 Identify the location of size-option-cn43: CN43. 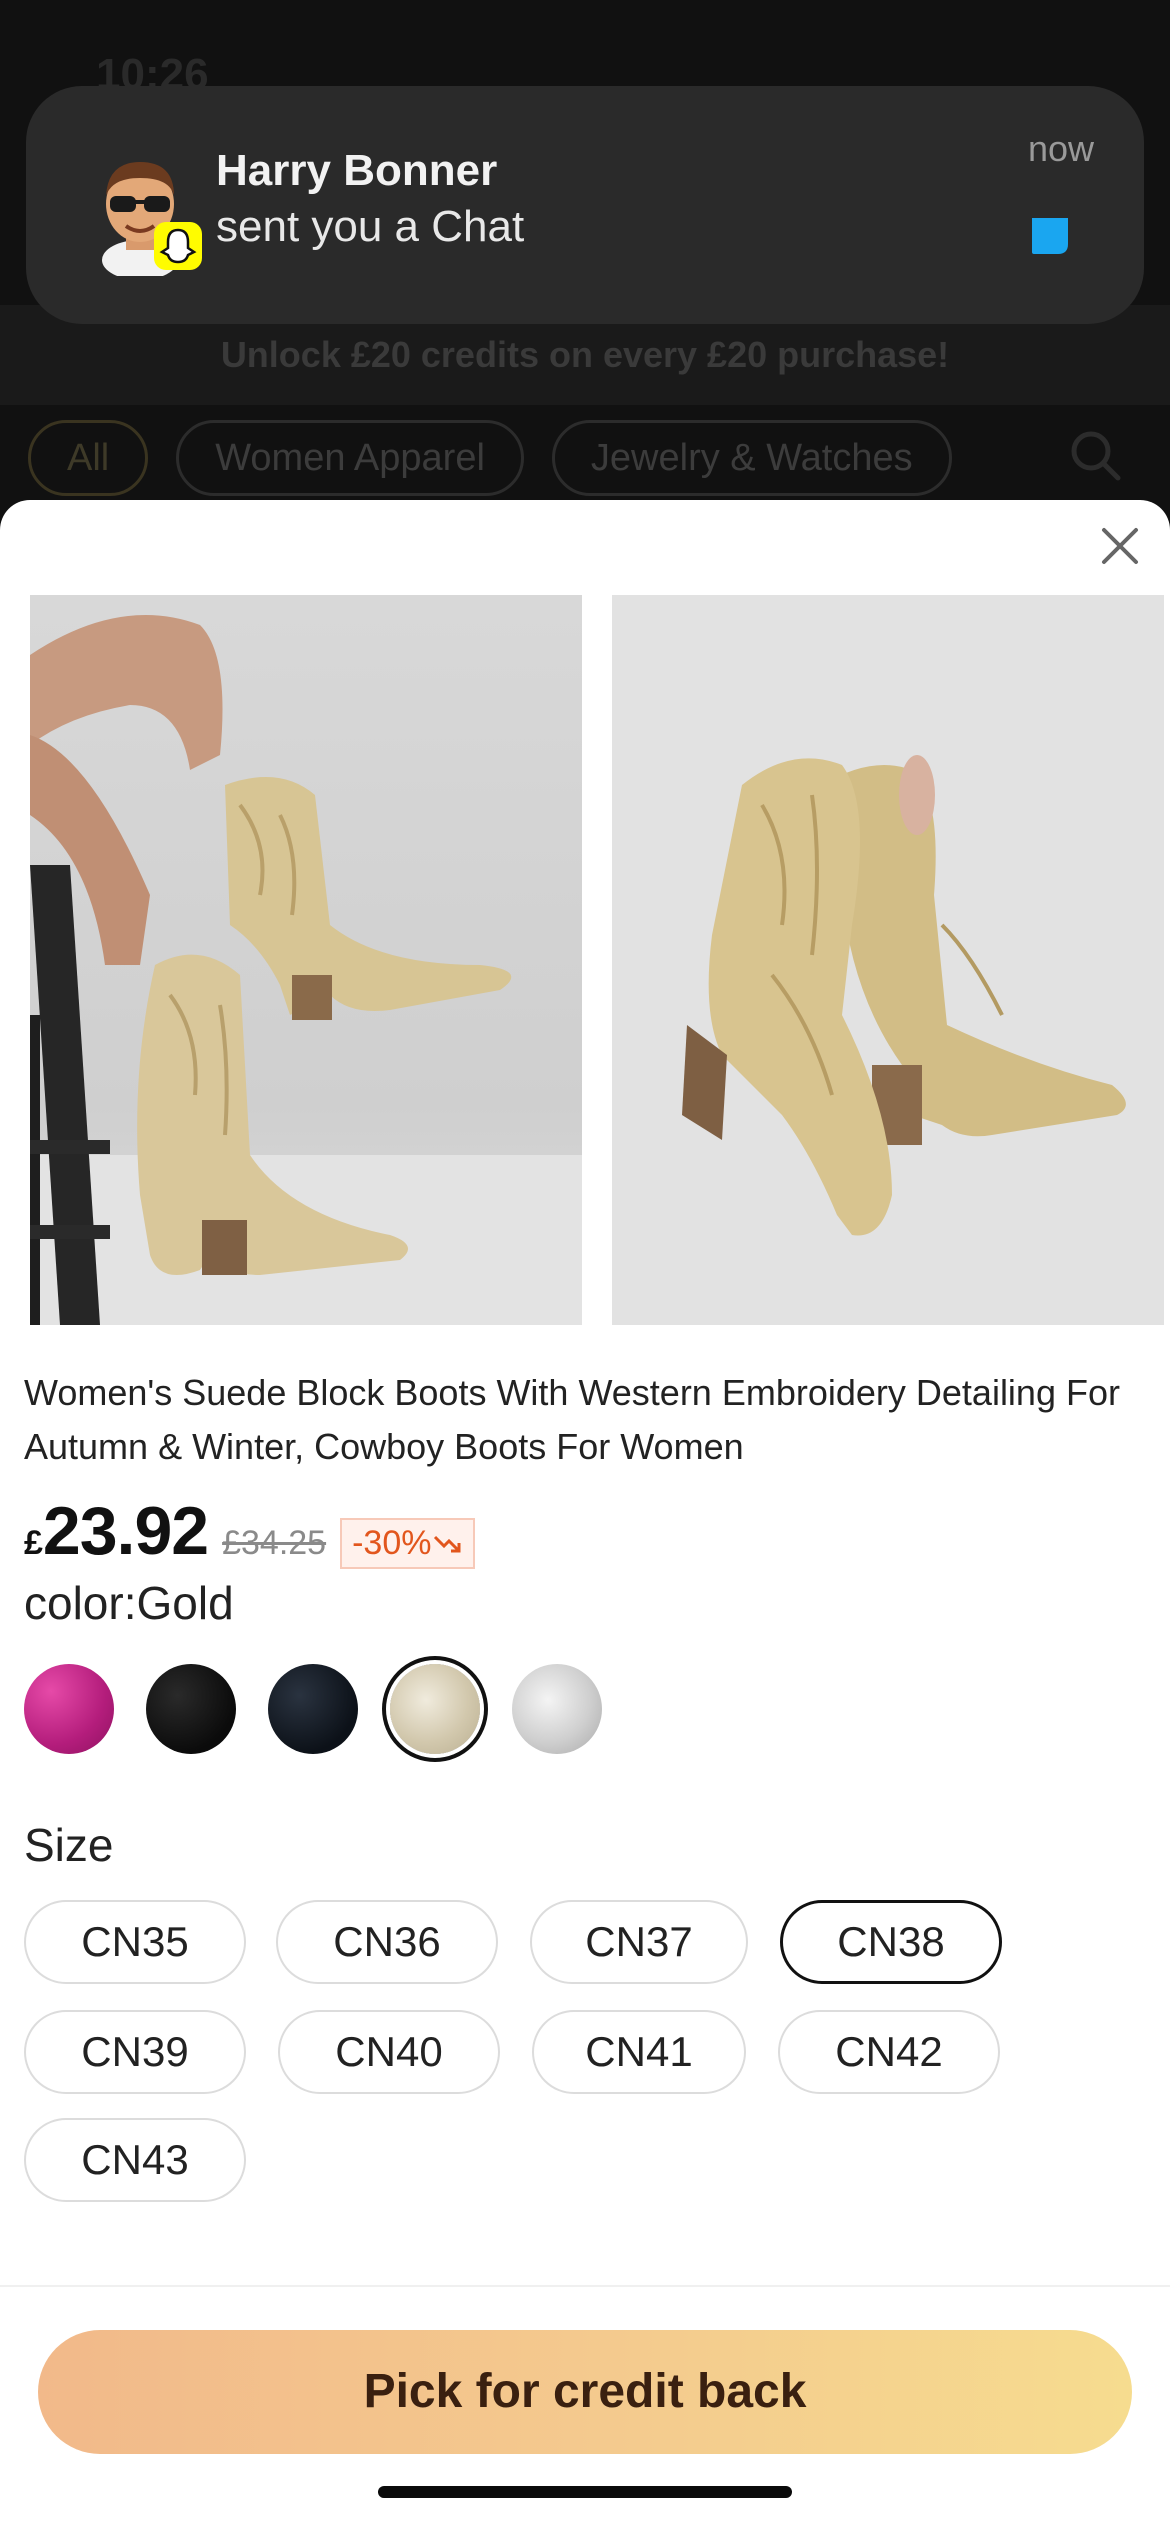
(135, 2160).